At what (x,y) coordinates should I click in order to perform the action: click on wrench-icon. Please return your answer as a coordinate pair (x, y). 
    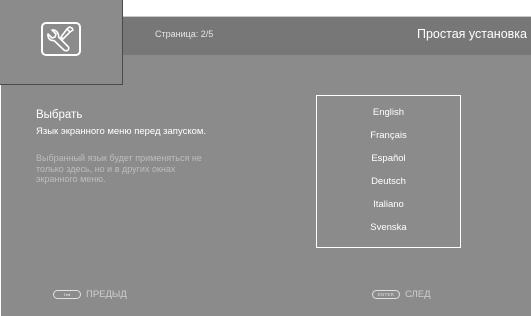
    Looking at the image, I should click on (61, 39).